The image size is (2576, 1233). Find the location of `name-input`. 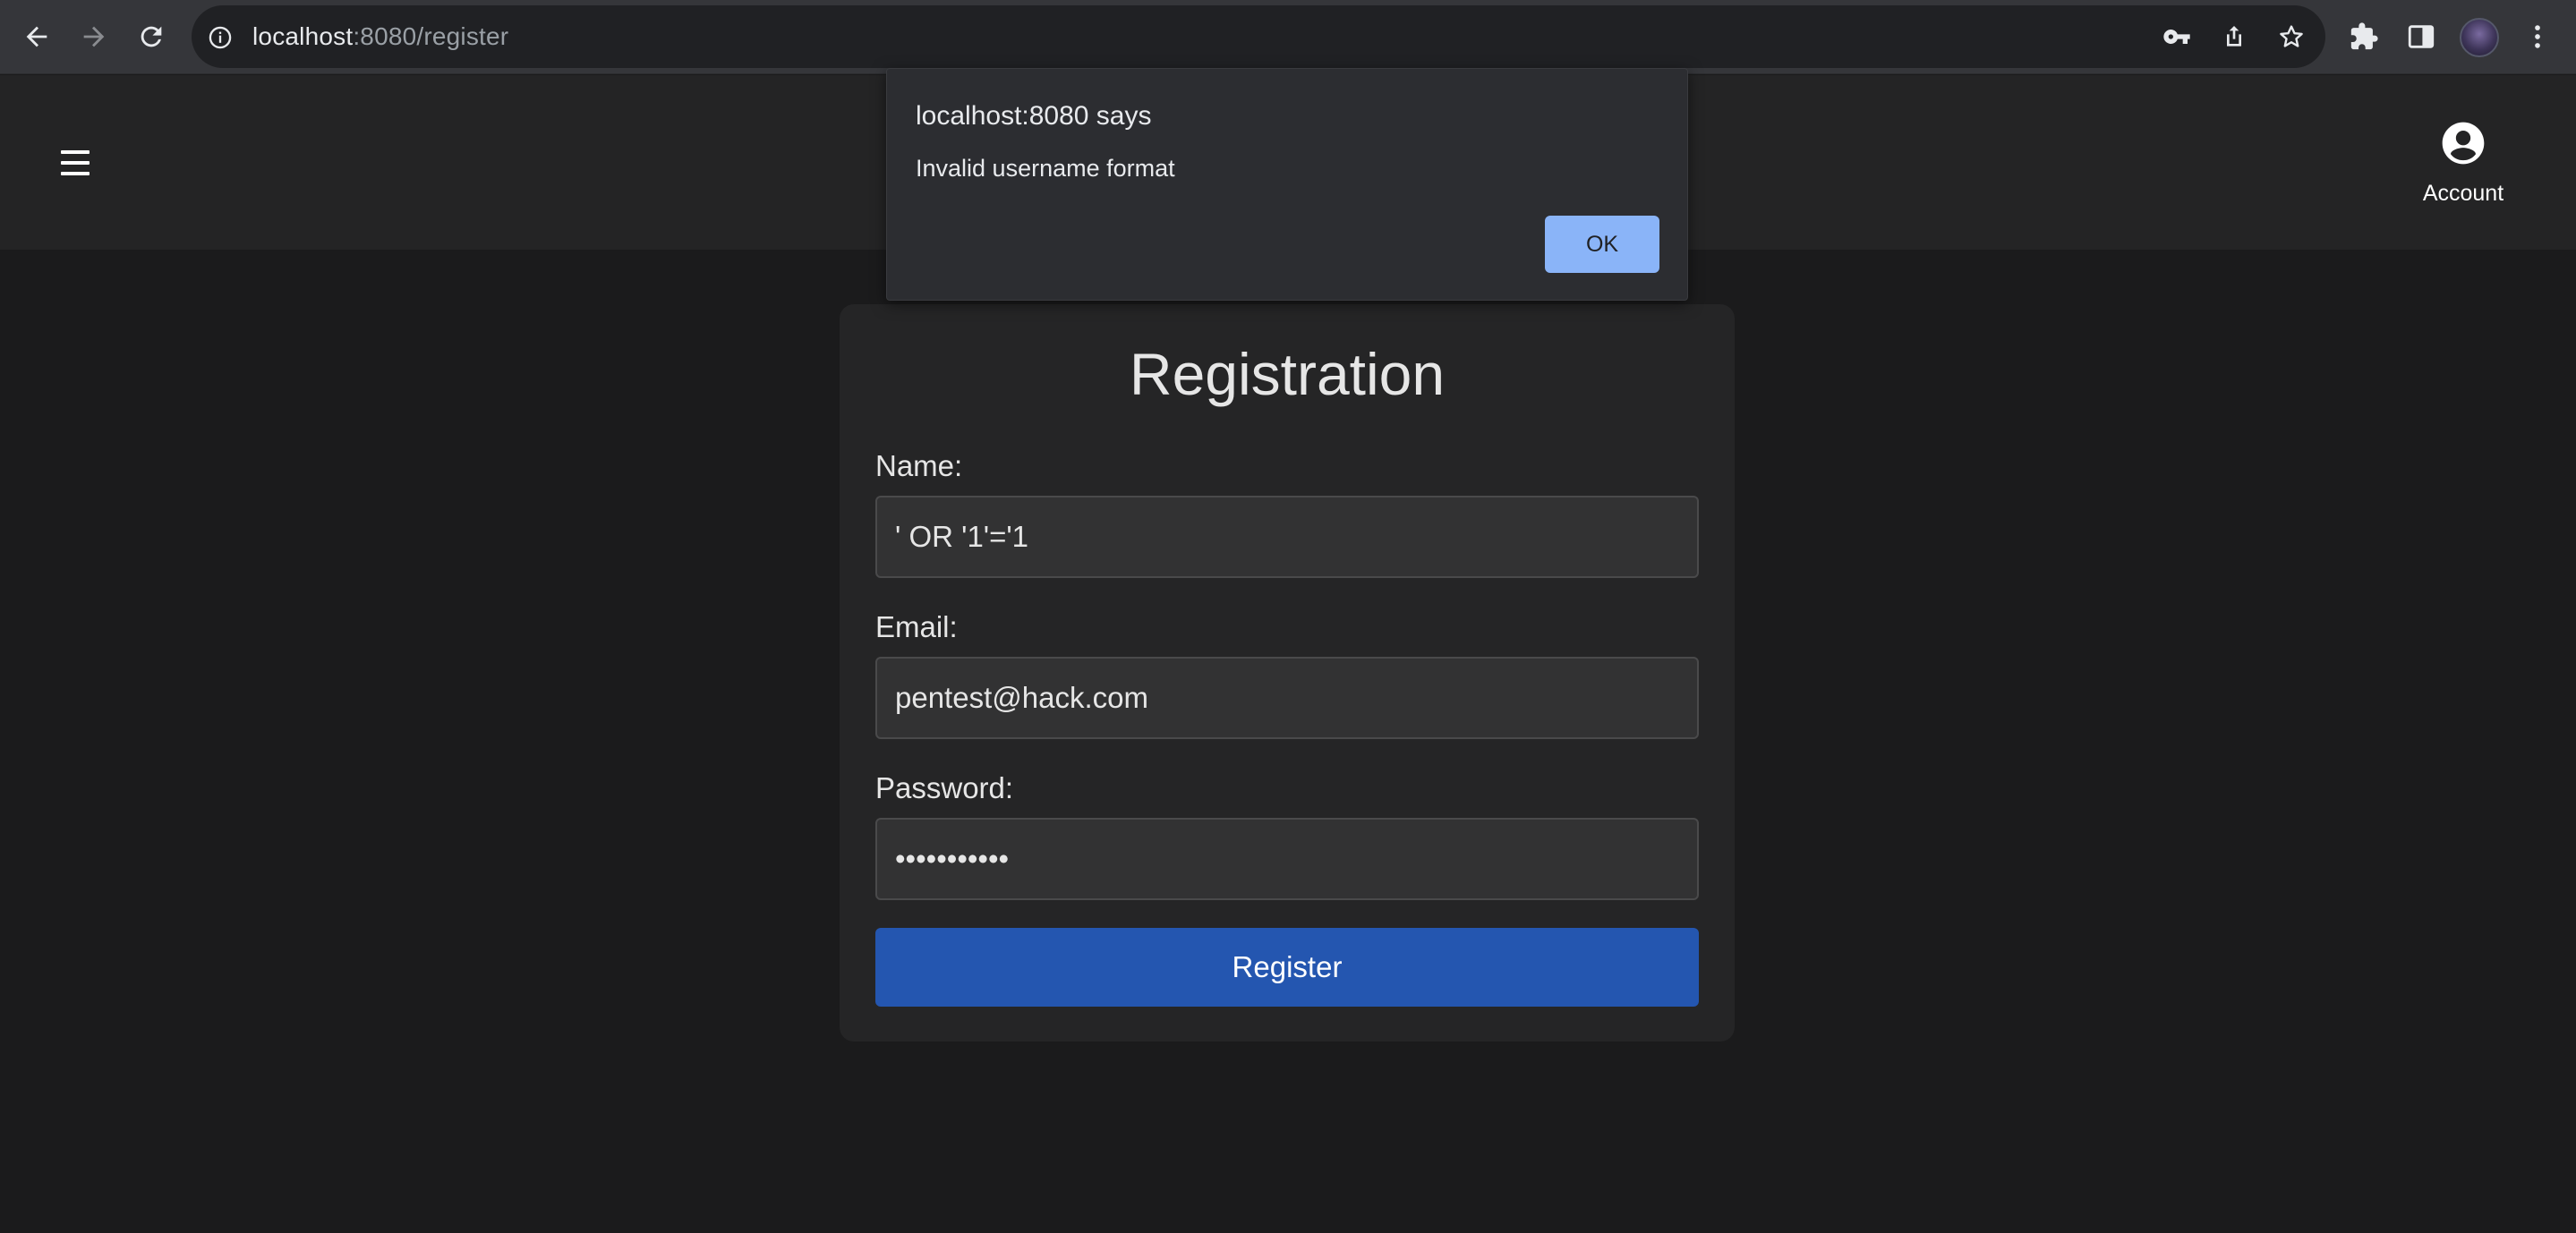

name-input is located at coordinates (1287, 537).